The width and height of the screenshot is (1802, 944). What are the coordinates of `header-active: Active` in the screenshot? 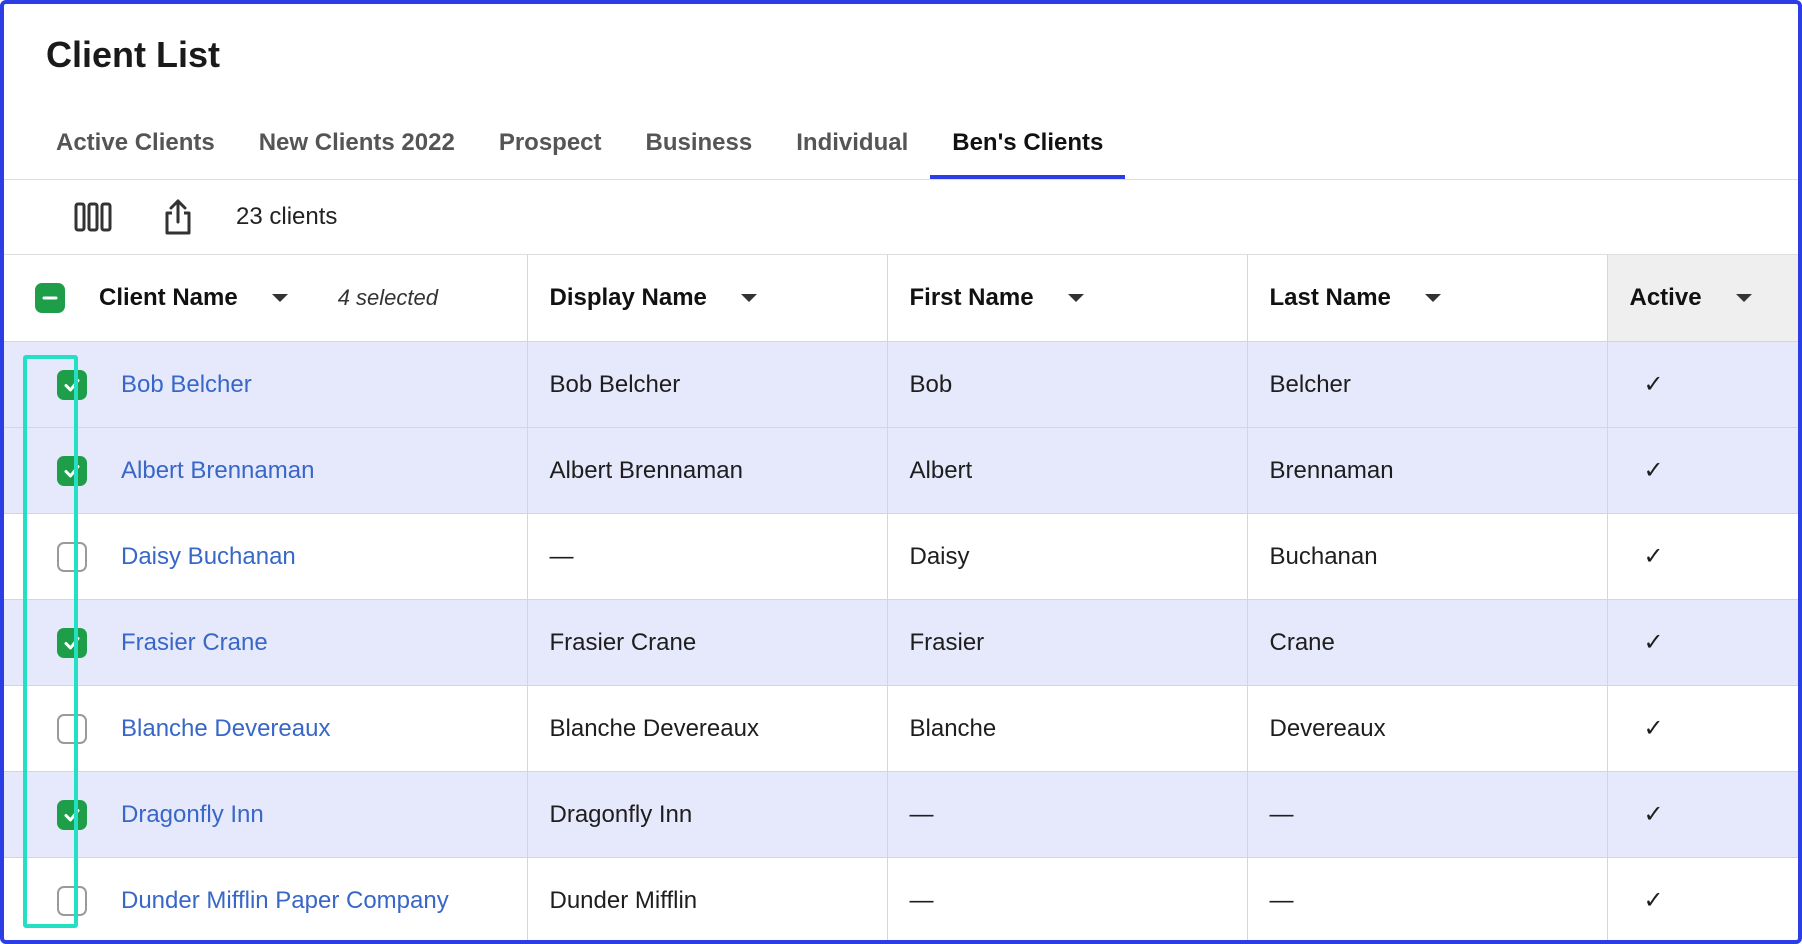 It's located at (1702, 298).